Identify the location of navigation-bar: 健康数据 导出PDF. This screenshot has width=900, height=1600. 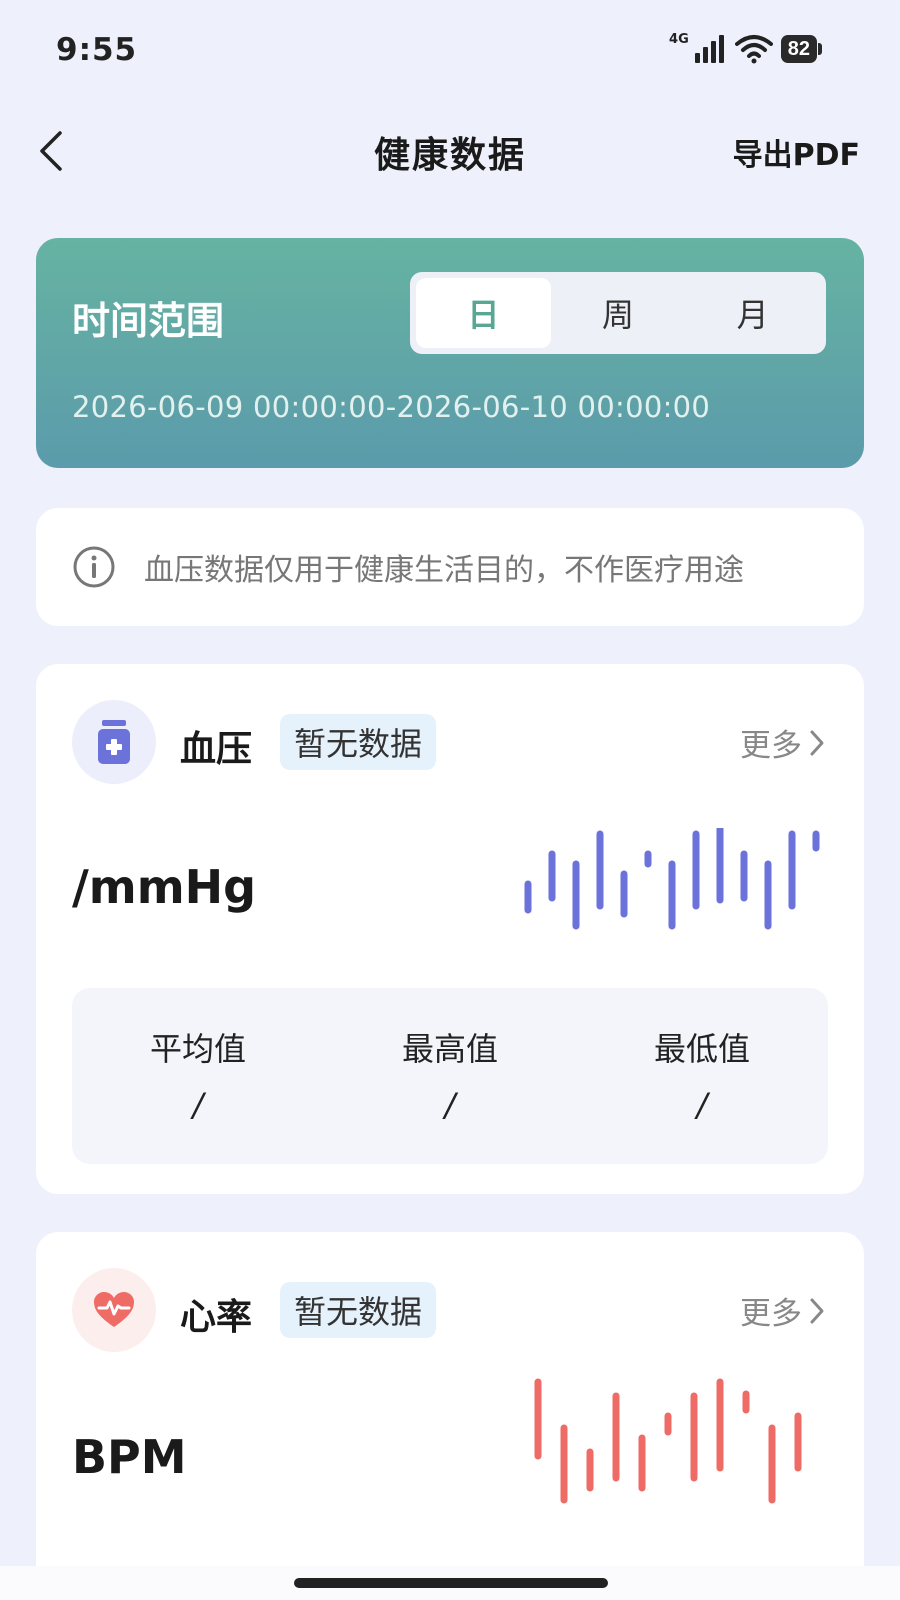
(450, 150).